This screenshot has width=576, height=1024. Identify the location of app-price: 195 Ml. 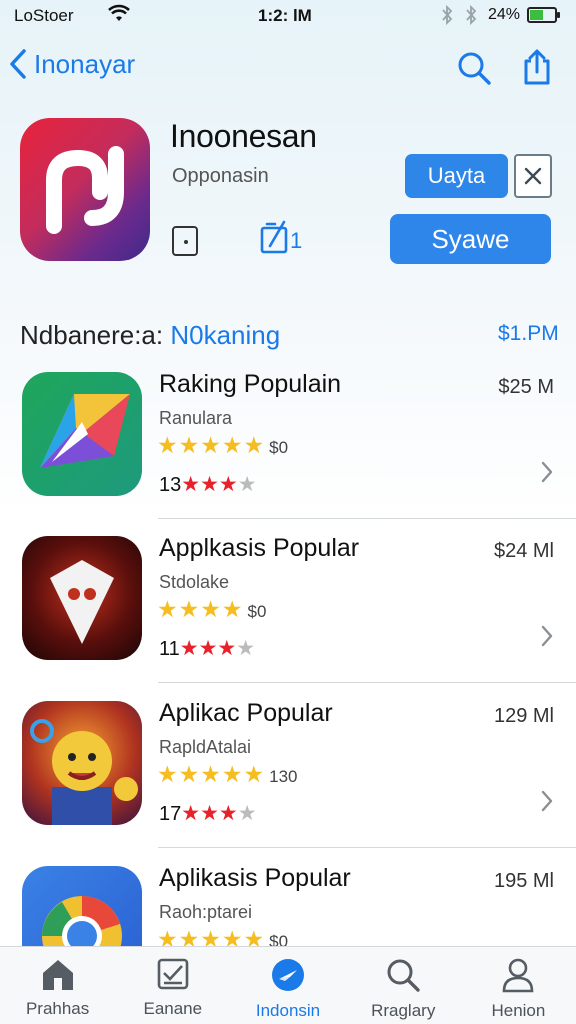
(523, 881).